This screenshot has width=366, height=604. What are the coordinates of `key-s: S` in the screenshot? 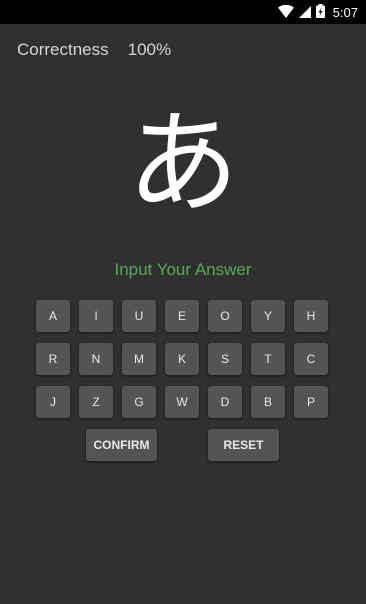 It's located at (225, 359).